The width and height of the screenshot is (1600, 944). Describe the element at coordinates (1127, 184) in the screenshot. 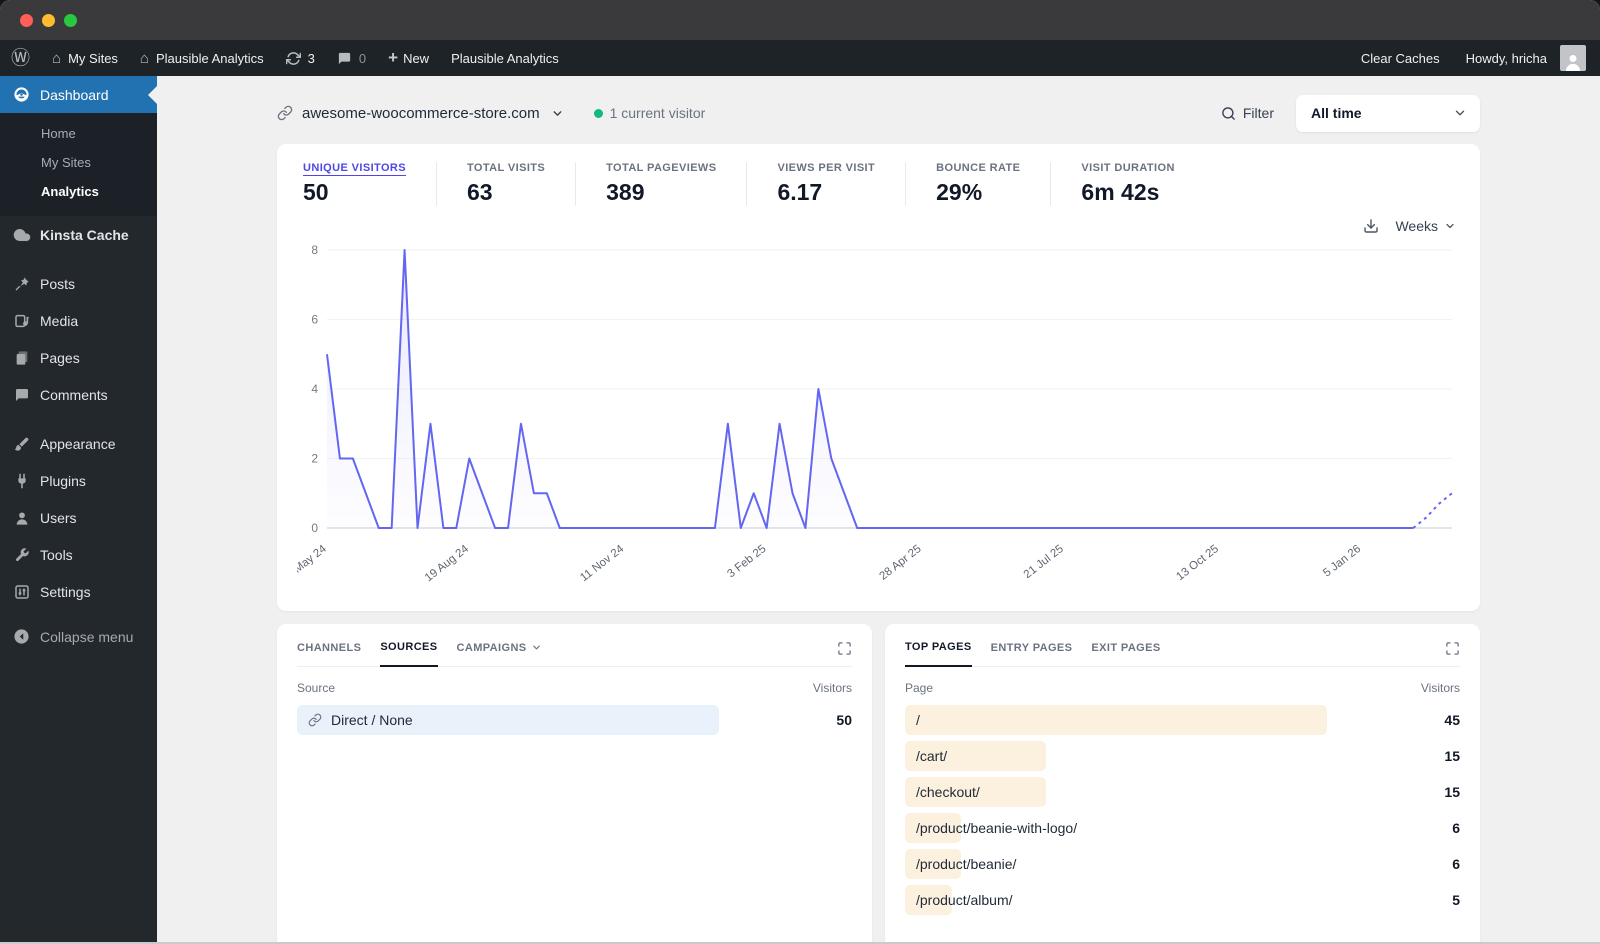

I see `stat-visit-duration: Visit duration 6m 42s` at that location.